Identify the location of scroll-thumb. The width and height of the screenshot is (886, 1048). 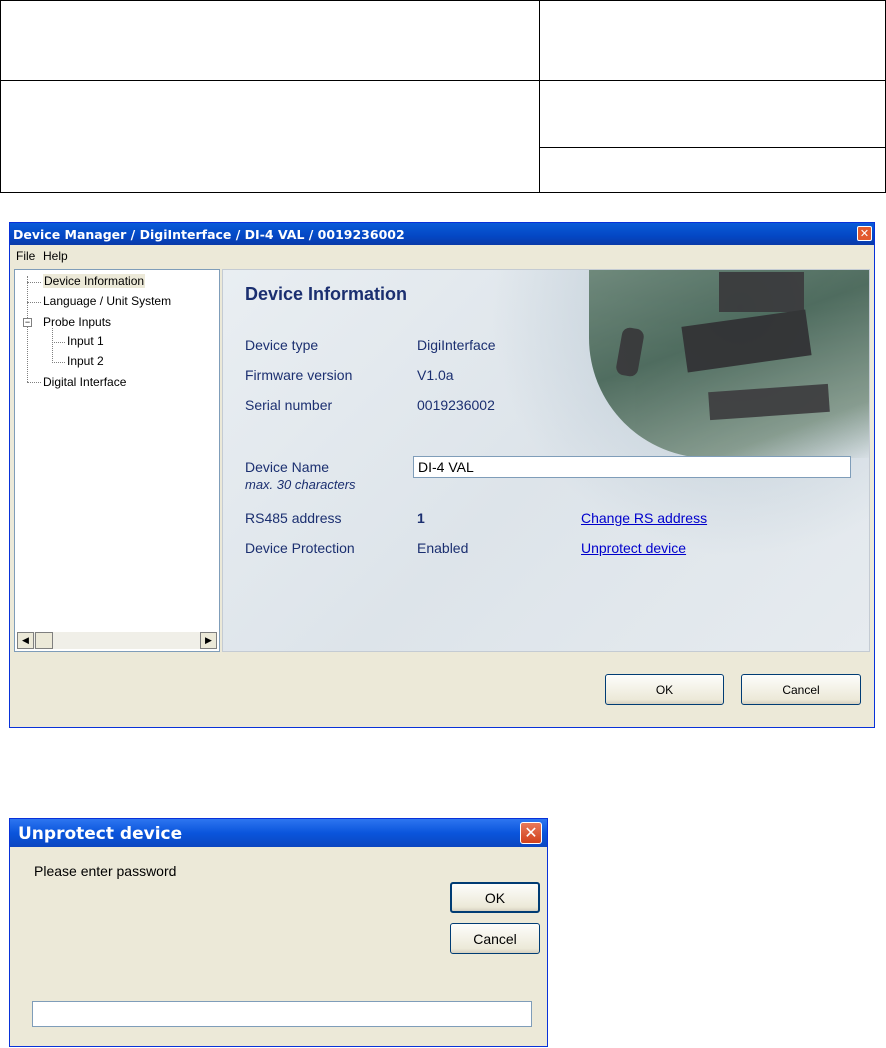
(44, 640).